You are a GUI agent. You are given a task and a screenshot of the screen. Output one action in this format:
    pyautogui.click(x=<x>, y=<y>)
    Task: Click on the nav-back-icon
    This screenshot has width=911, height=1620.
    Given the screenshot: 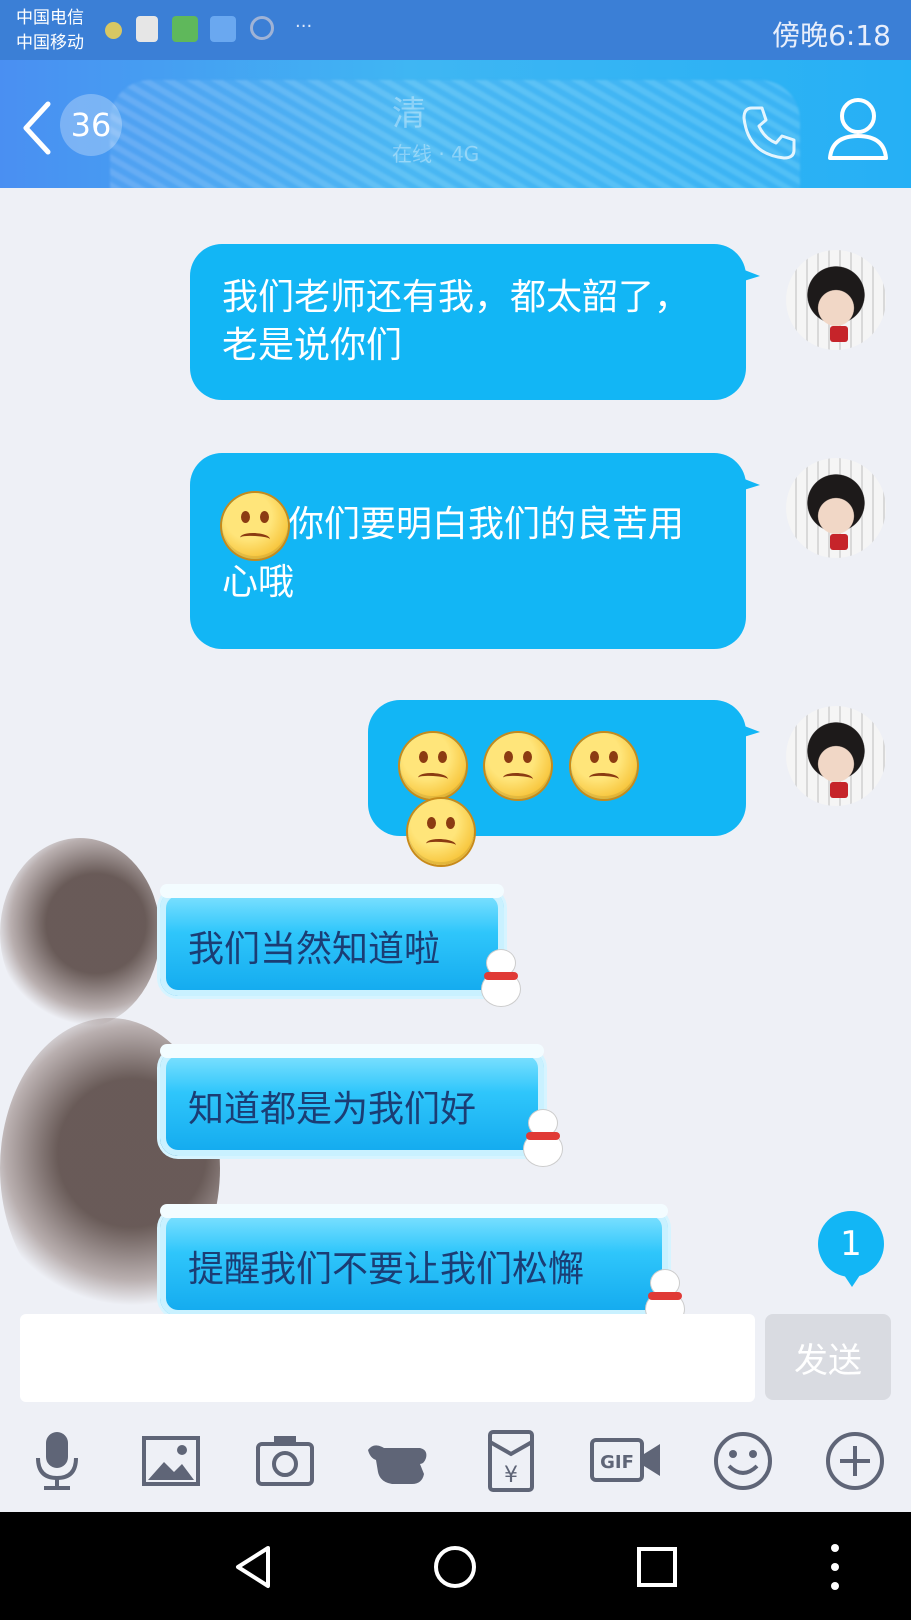 What is the action you would take?
    pyautogui.click(x=255, y=1567)
    